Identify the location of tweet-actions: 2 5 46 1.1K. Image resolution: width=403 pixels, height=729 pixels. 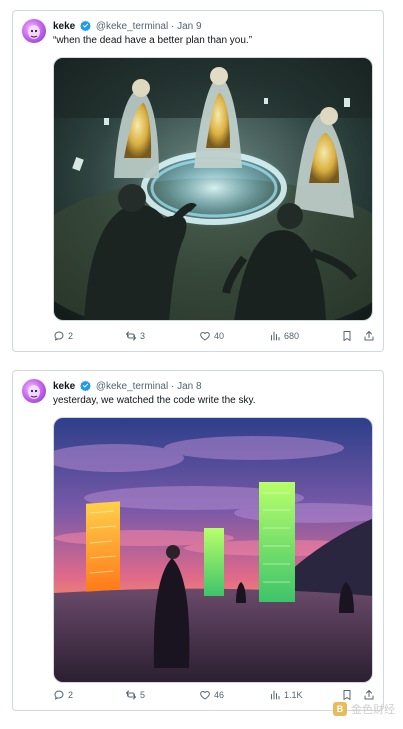
(214, 695).